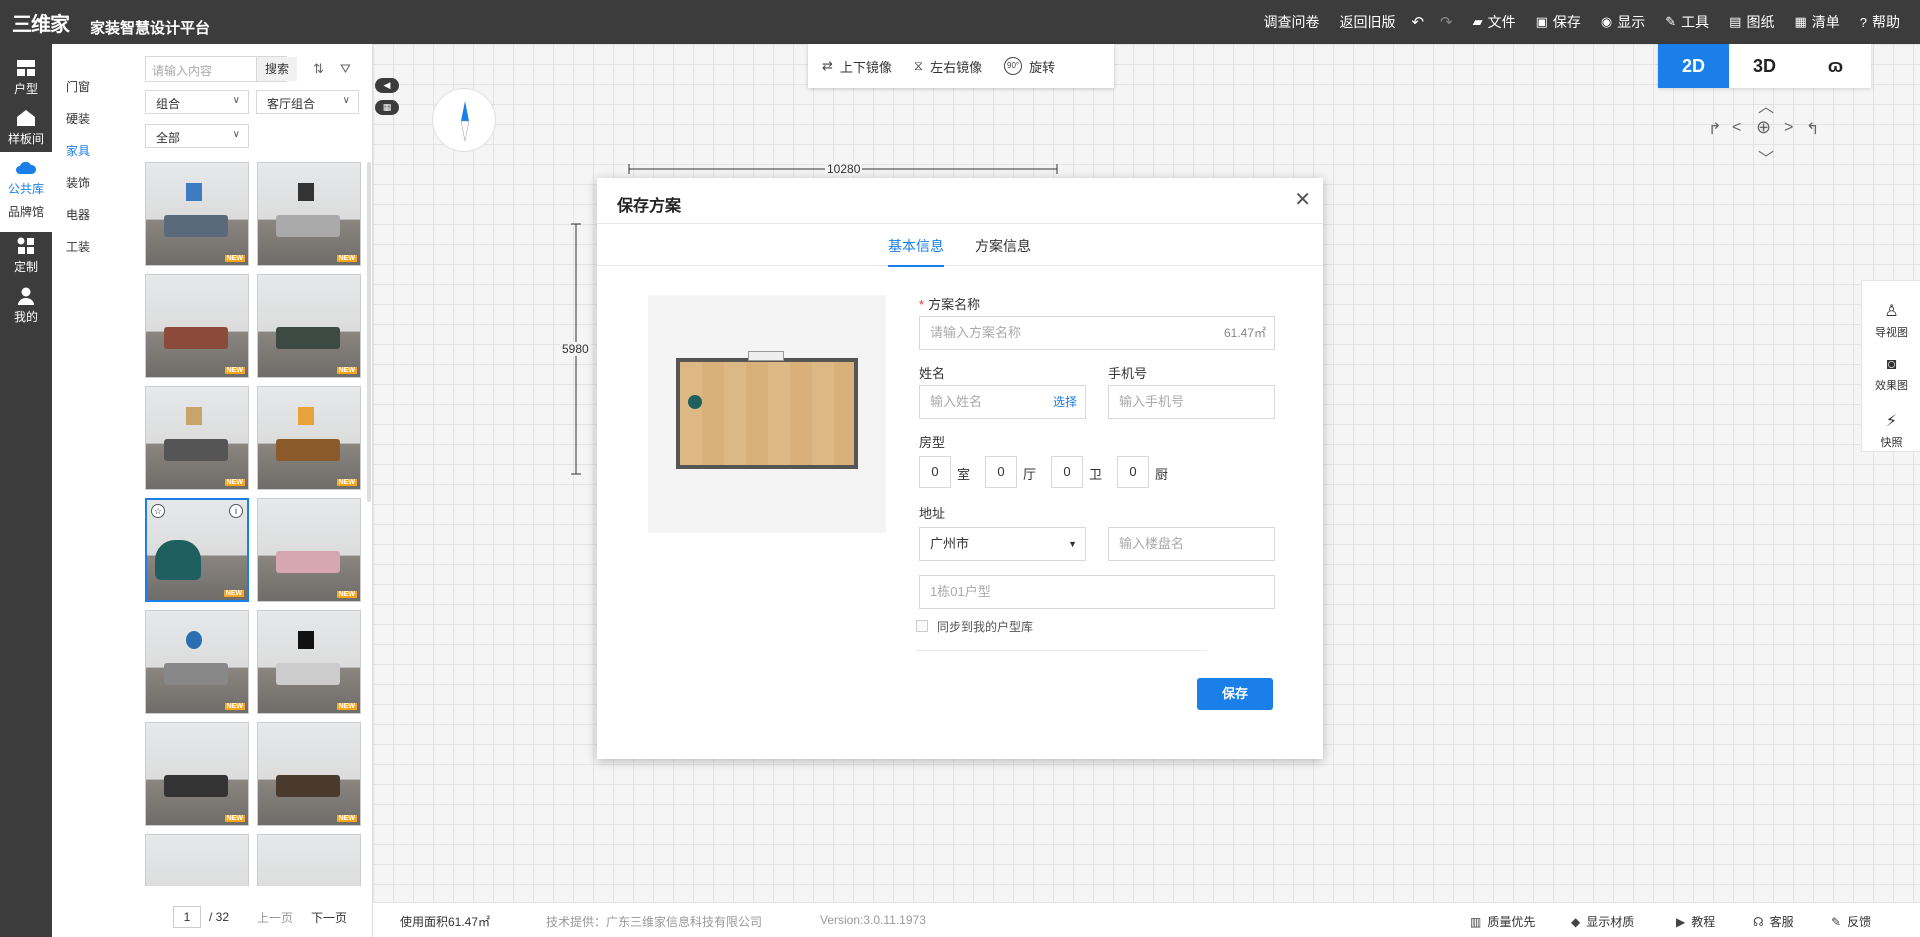 This screenshot has width=1920, height=937. I want to click on nav-brand-hall-label: 品牌馆, so click(26, 211).